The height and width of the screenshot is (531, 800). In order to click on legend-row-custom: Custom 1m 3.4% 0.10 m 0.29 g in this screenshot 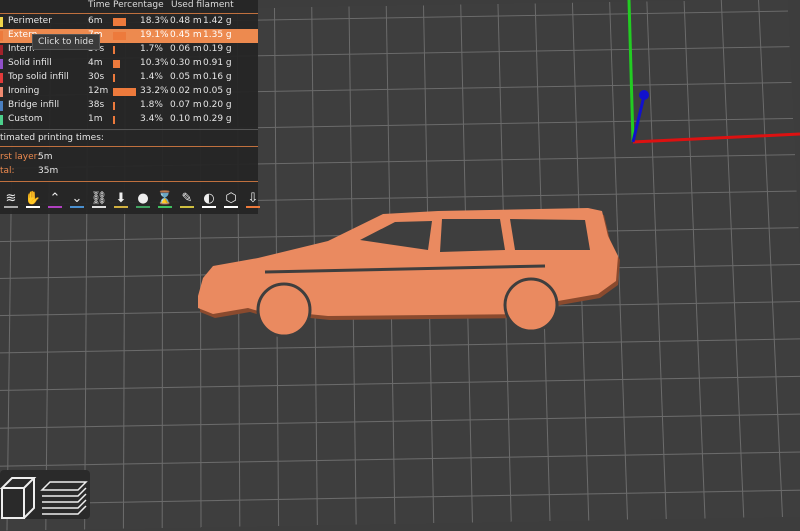, I will do `click(129, 120)`.